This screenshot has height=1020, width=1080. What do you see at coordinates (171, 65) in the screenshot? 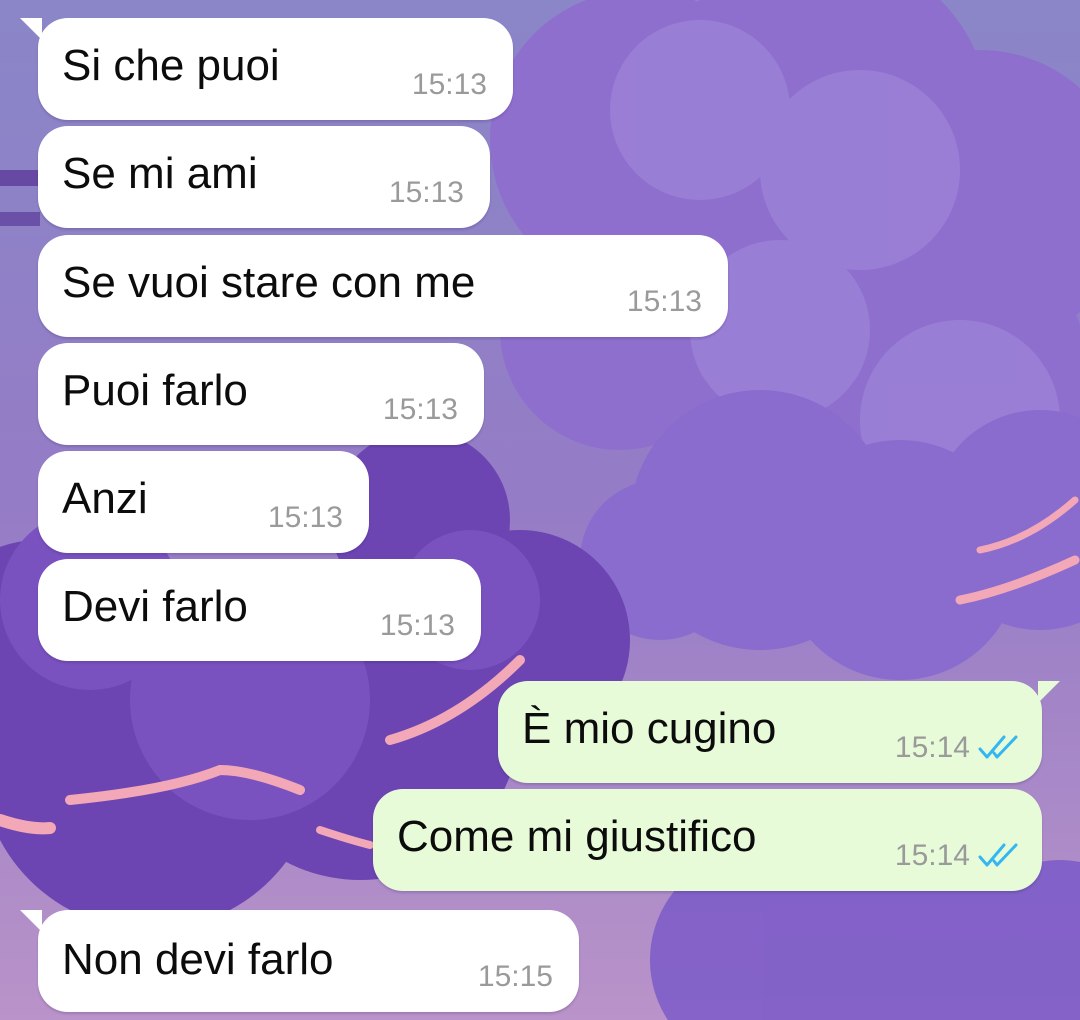
I see `message-text: Si che puoi` at bounding box center [171, 65].